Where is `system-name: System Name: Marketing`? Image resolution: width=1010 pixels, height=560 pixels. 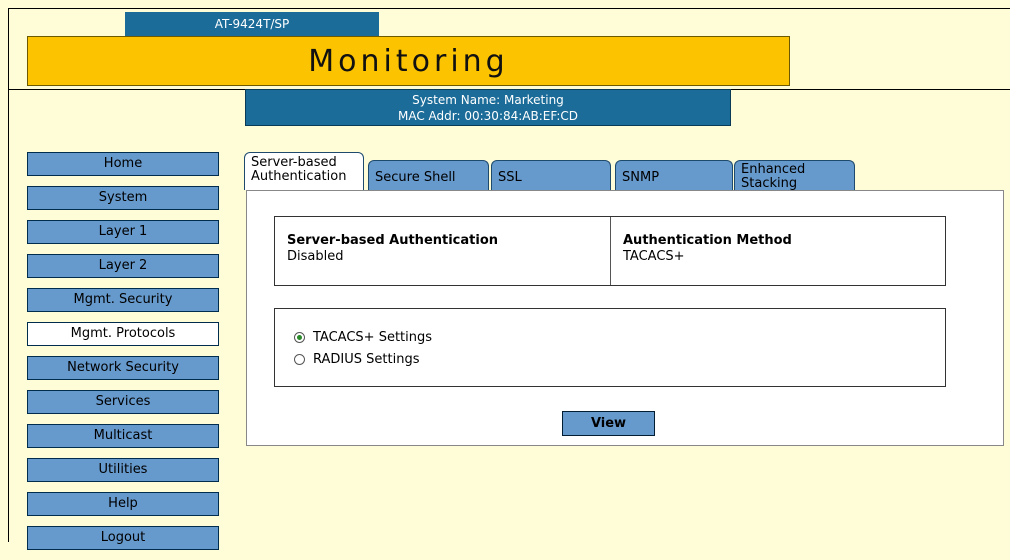 system-name: System Name: Marketing is located at coordinates (488, 100).